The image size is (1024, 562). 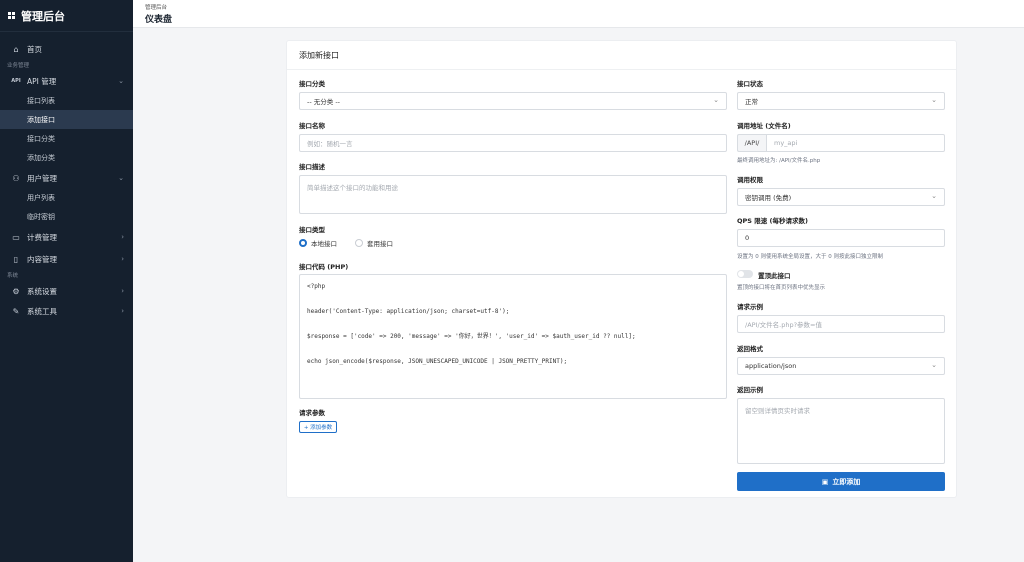 I want to click on status-label: 接口状态, so click(x=750, y=84).